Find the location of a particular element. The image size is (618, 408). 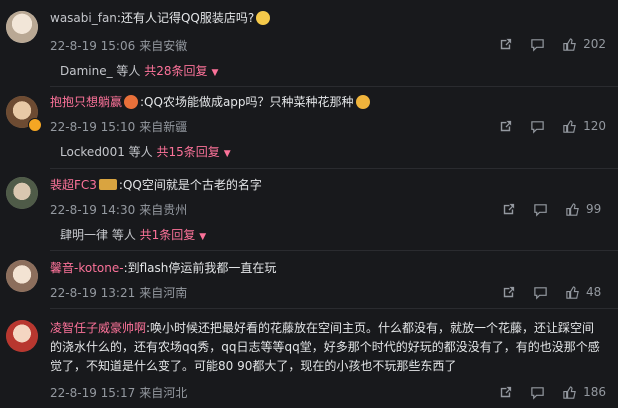

reply-user: 肆明一律 is located at coordinates (84, 235).